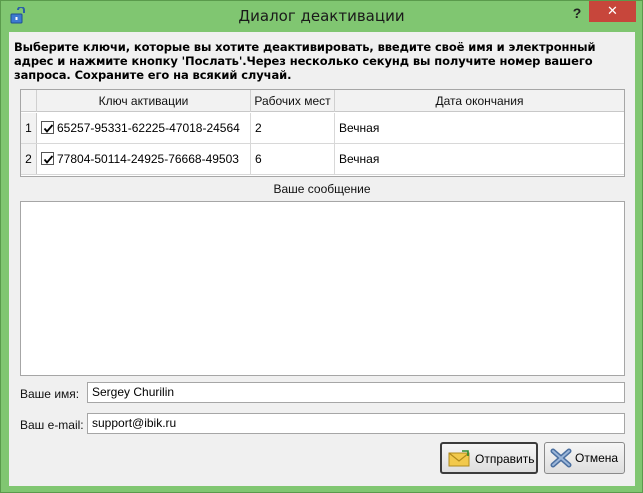 Image resolution: width=643 pixels, height=493 pixels. Describe the element at coordinates (144, 101) in the screenshot. I see `column-header-key: Ключ активации` at that location.